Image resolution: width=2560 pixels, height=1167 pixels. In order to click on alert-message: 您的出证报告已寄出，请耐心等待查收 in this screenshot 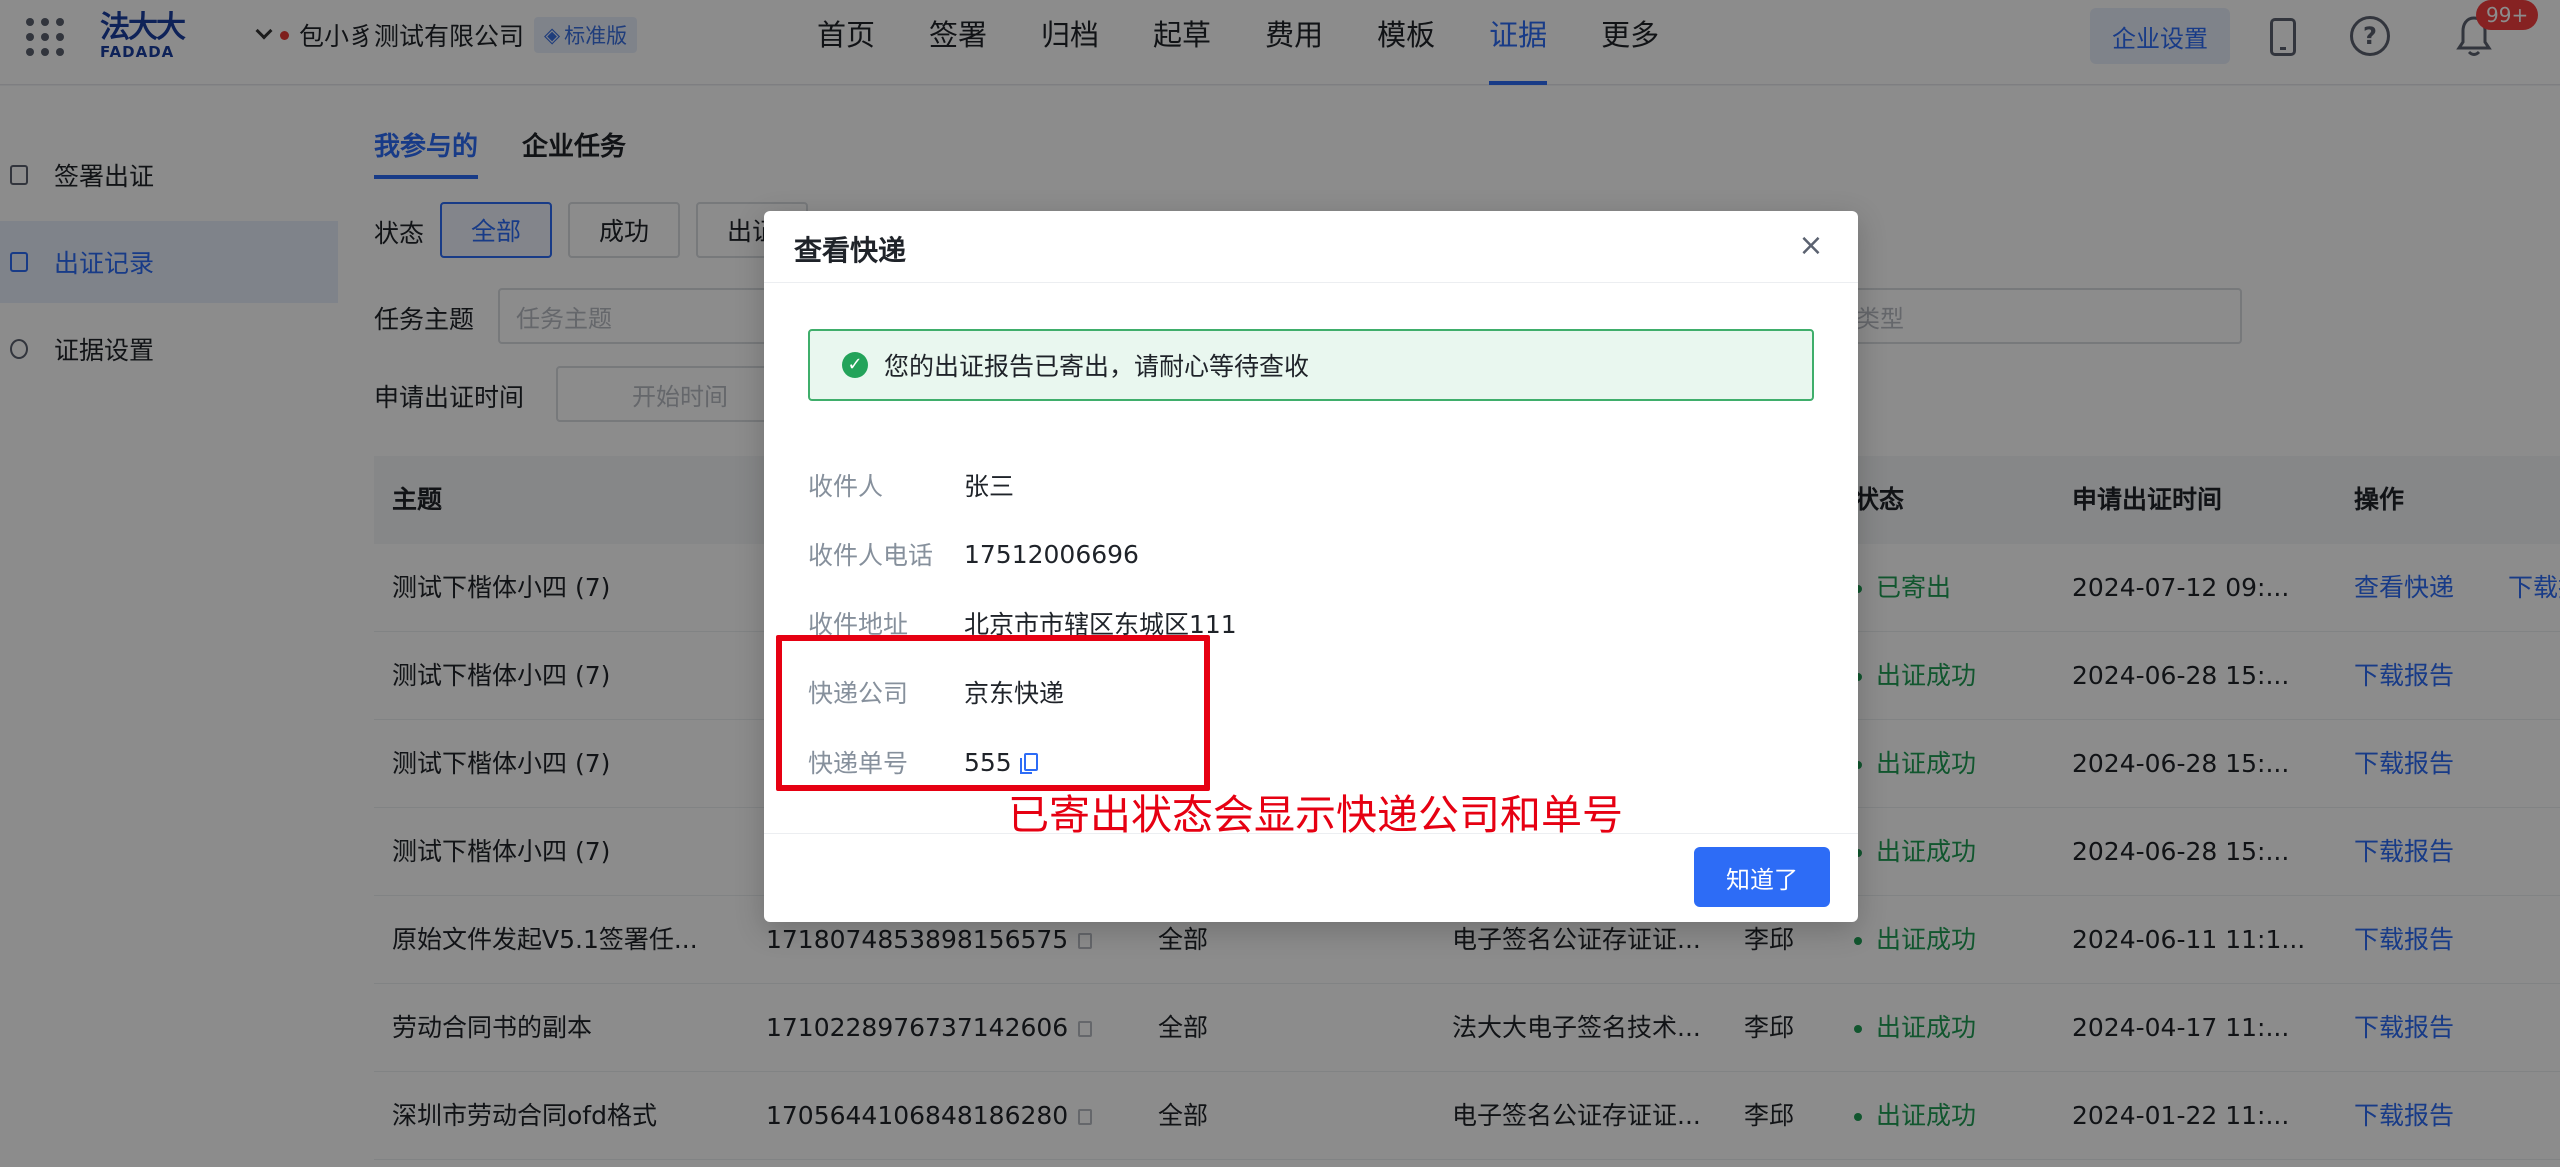, I will do `click(1097, 366)`.